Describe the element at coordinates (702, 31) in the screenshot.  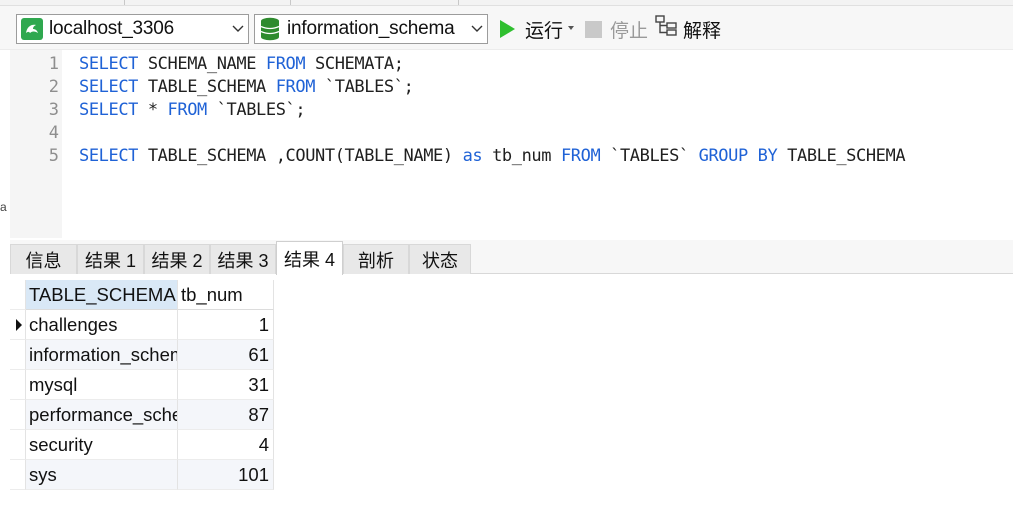
I see `explain-label: 解释` at that location.